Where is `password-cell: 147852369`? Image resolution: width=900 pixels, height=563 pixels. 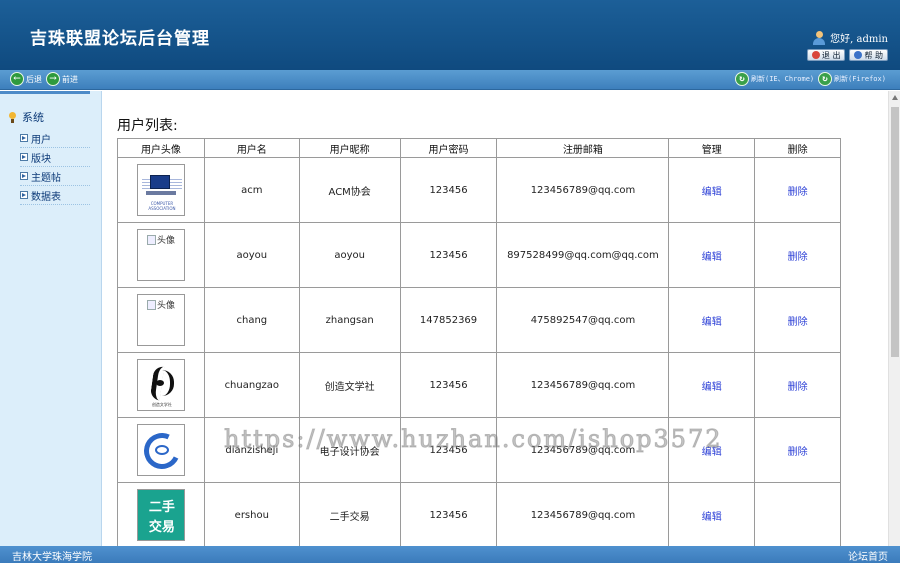
password-cell: 147852369 is located at coordinates (448, 320).